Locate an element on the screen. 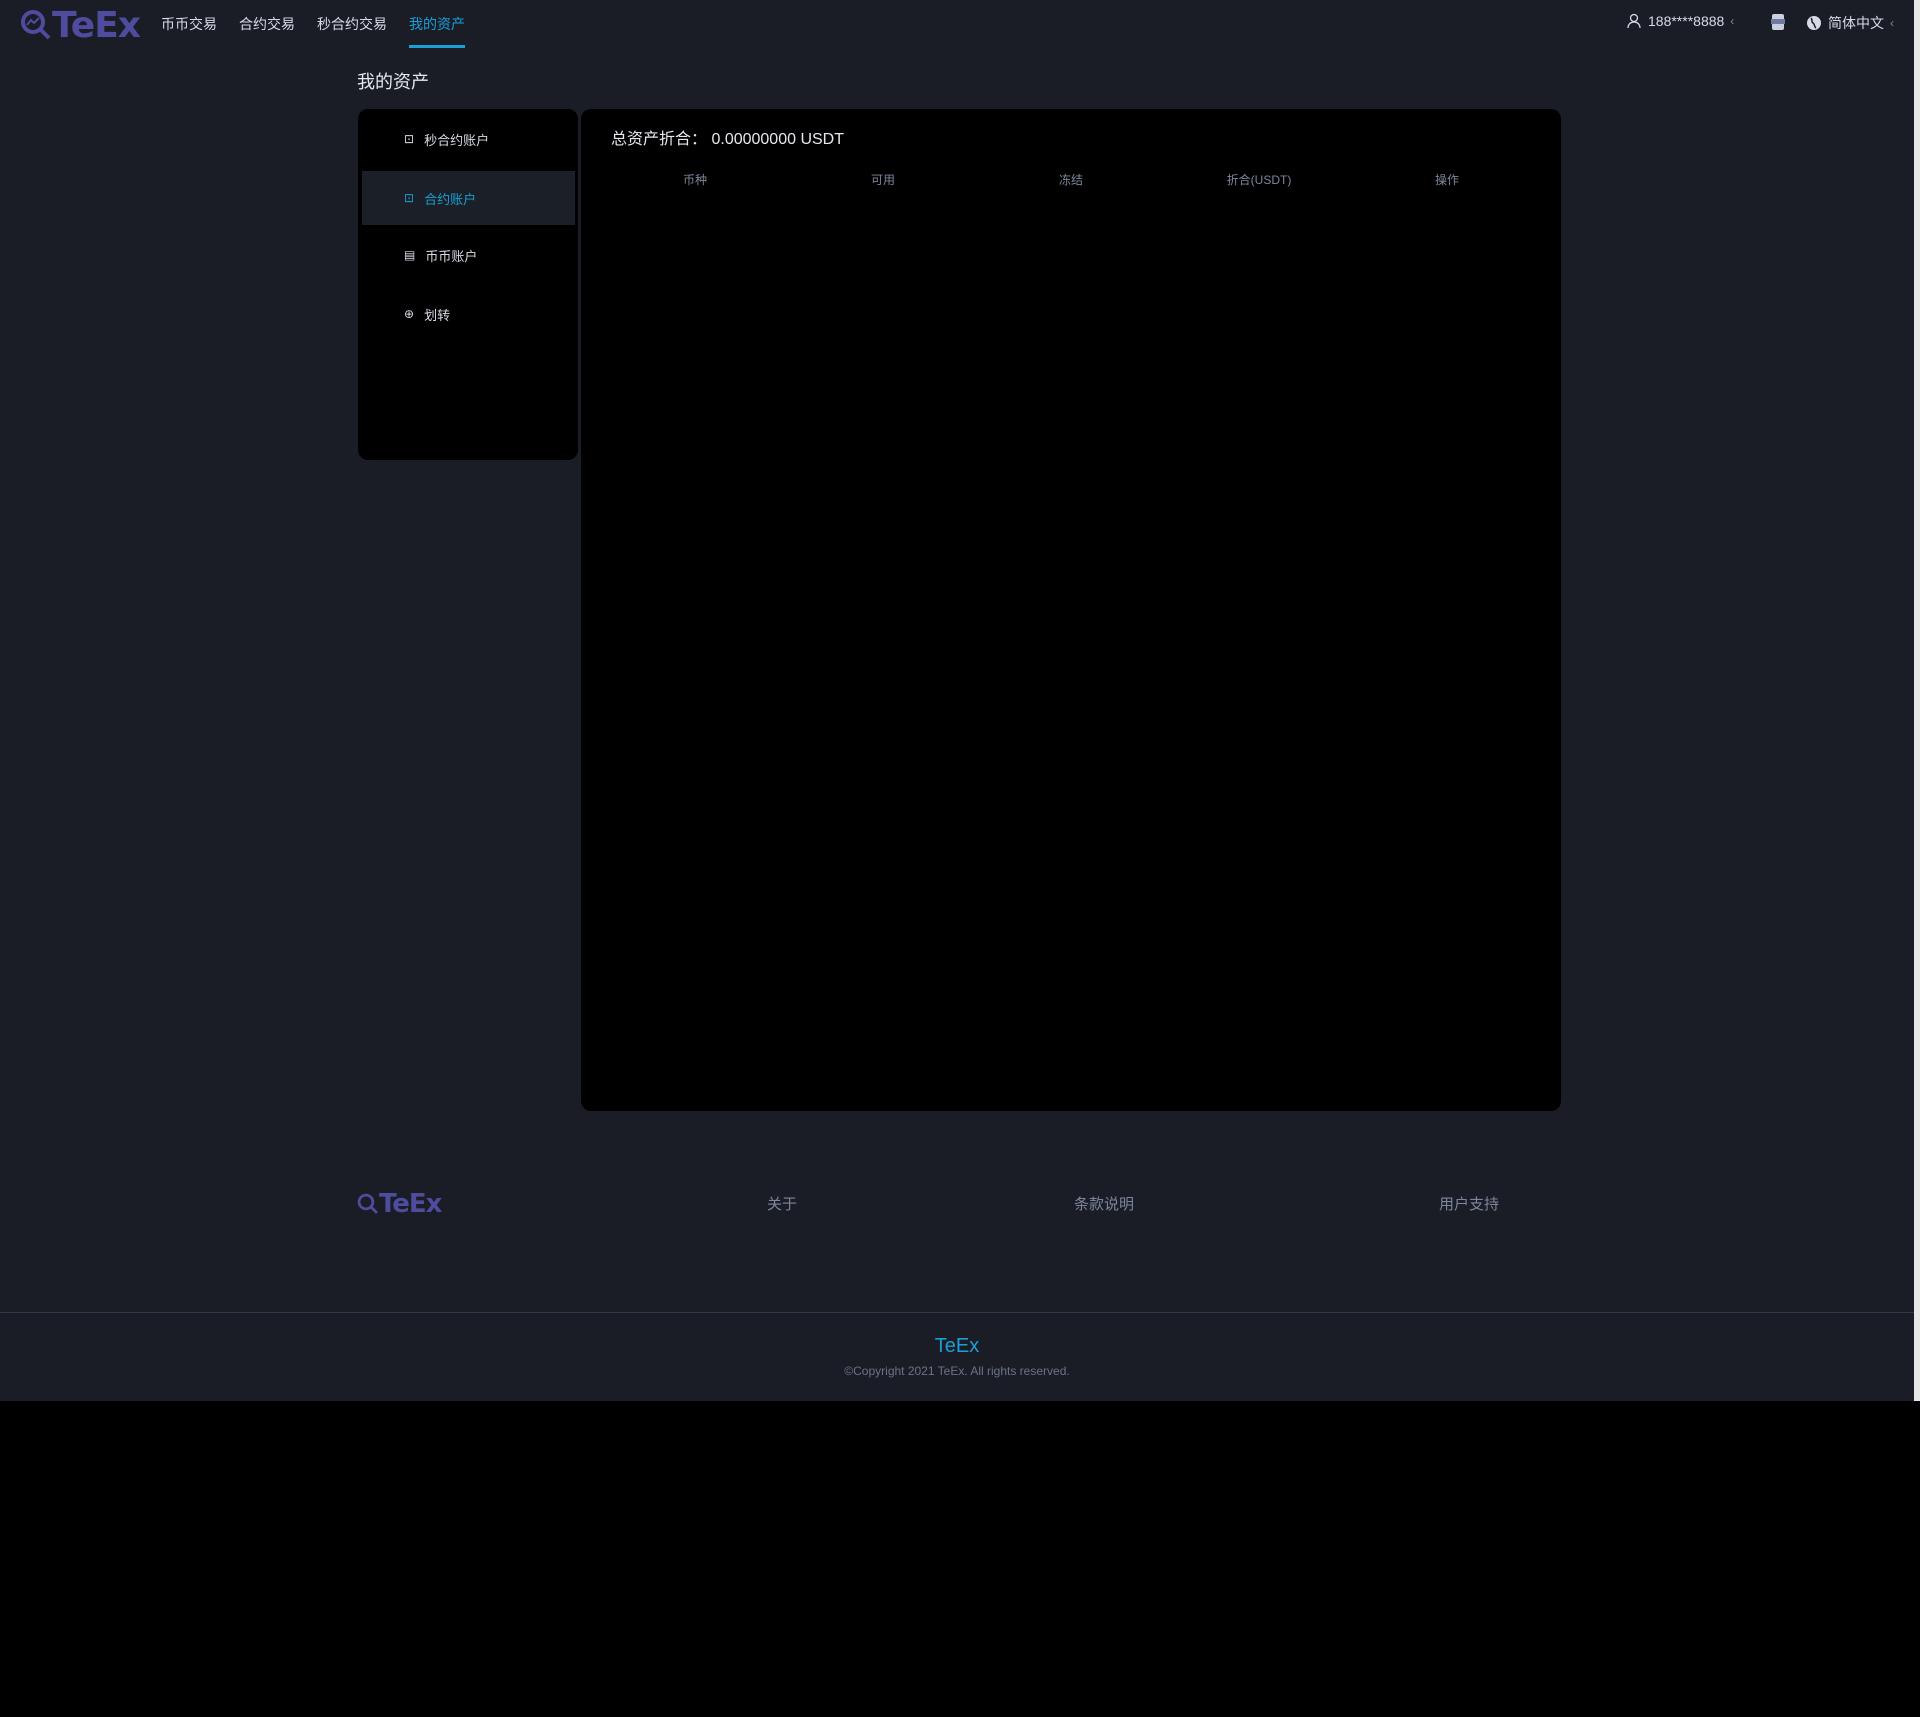 The height and width of the screenshot is (1717, 1920). footer-divider is located at coordinates (957, 1312).